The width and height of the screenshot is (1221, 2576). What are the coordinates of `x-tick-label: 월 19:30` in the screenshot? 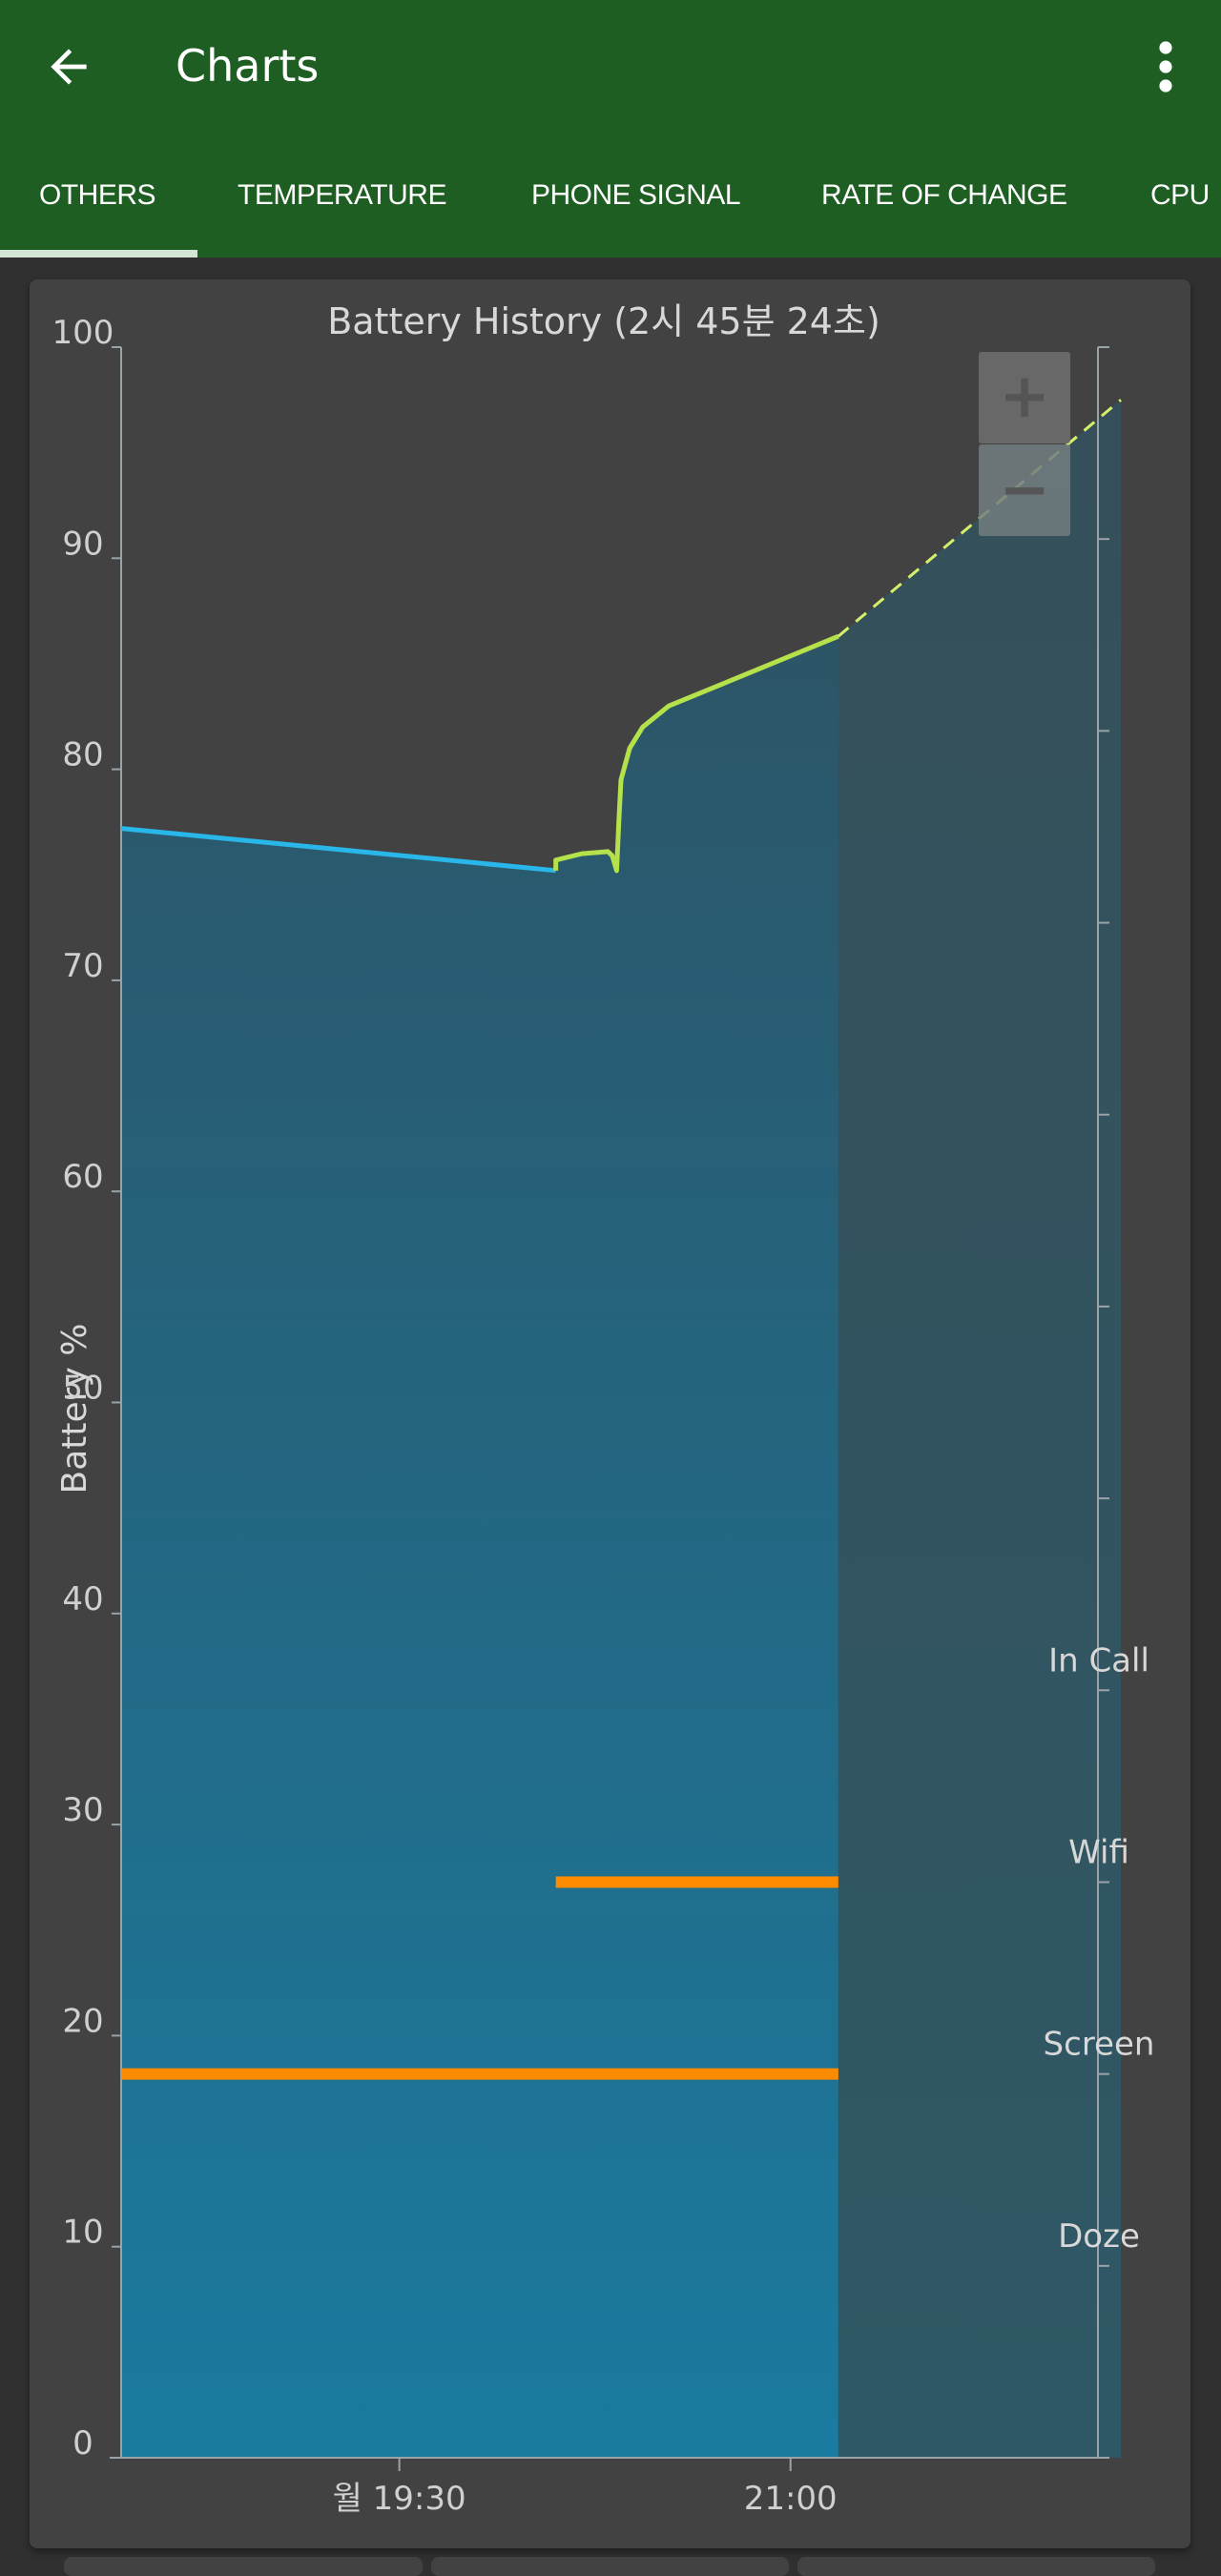 It's located at (399, 2499).